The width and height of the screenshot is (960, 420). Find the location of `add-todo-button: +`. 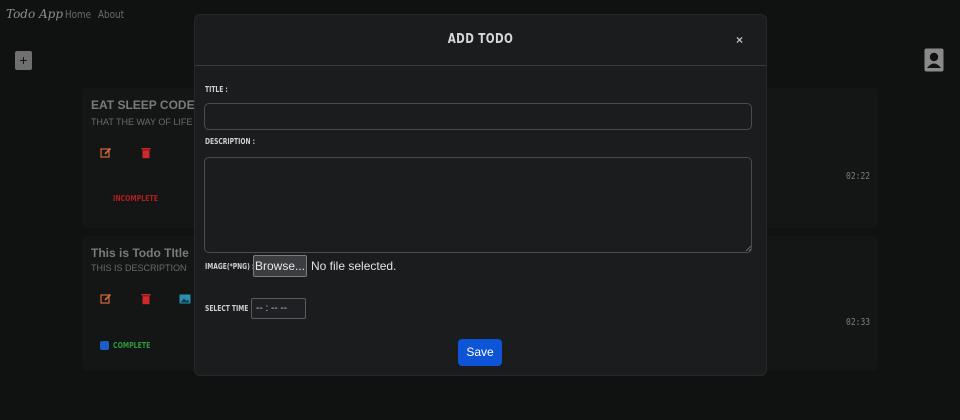

add-todo-button: + is located at coordinates (23, 60).